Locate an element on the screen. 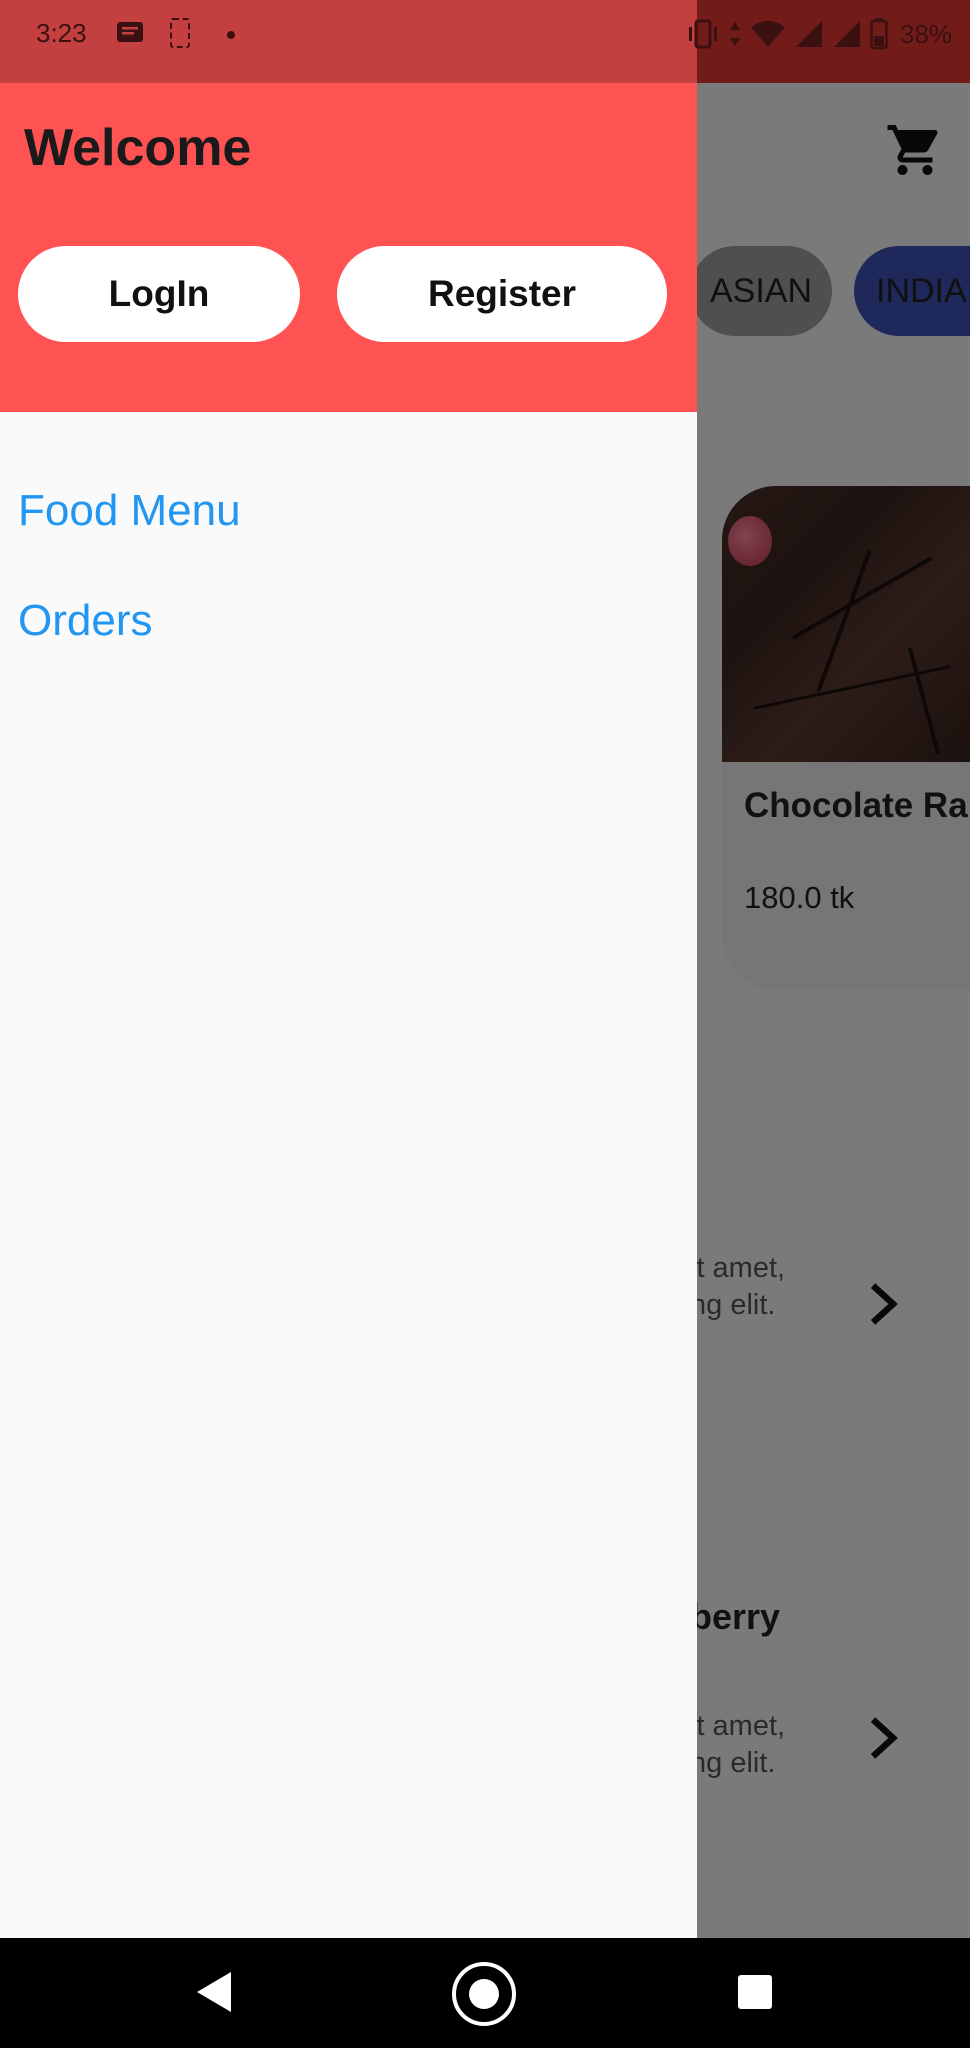  battery-icon is located at coordinates (879, 34).